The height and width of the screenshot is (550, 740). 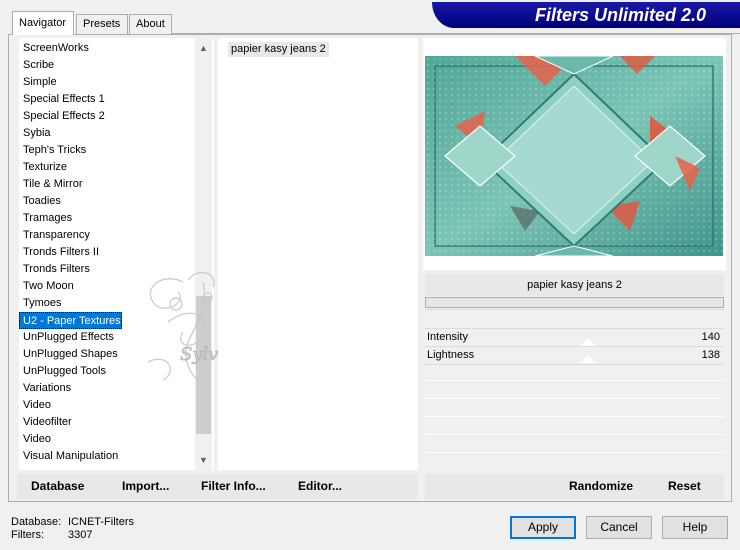 What do you see at coordinates (447, 337) in the screenshot?
I see `param-label: Intensity` at bounding box center [447, 337].